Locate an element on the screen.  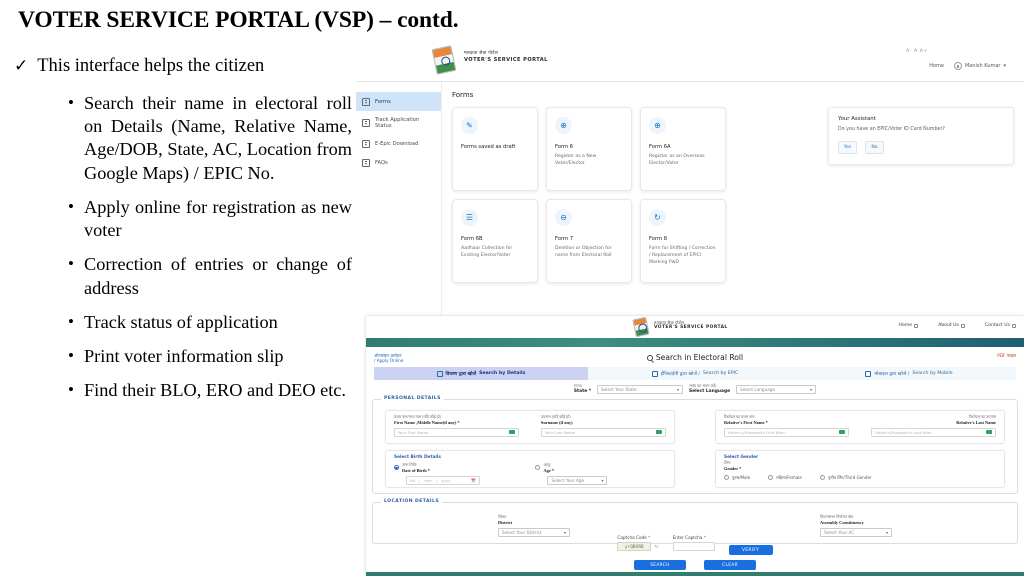
female-radio is located at coordinates (771, 478).